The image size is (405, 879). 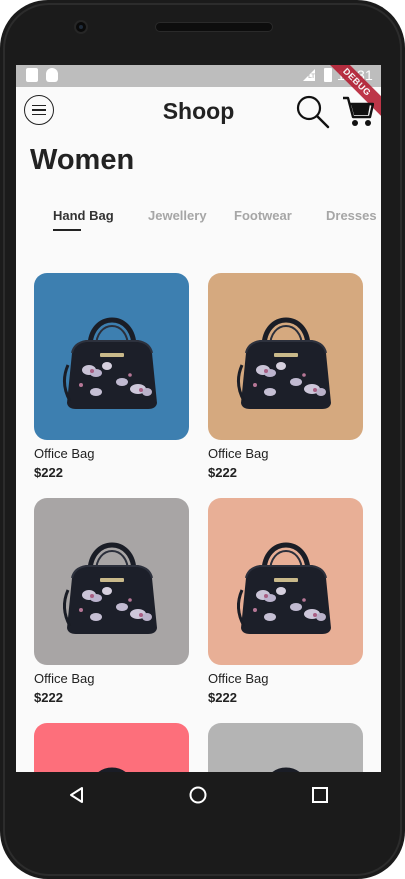 I want to click on home-icon, so click(x=198, y=795).